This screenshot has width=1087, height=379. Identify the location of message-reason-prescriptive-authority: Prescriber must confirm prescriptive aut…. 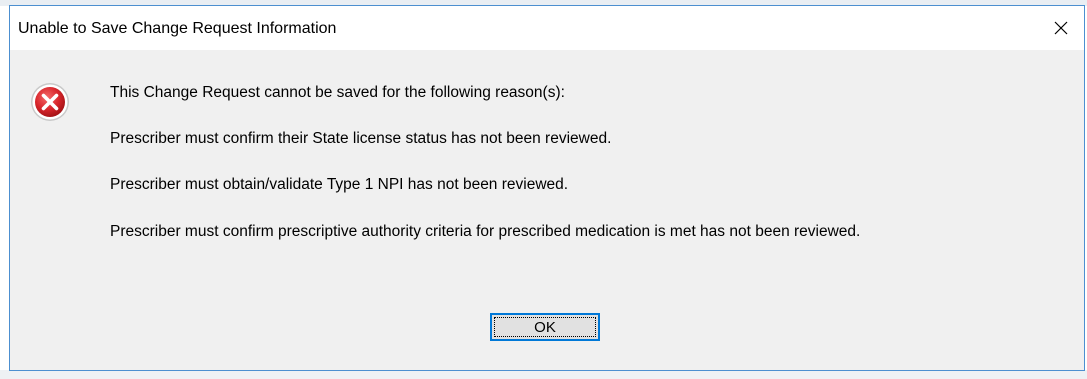
(485, 231).